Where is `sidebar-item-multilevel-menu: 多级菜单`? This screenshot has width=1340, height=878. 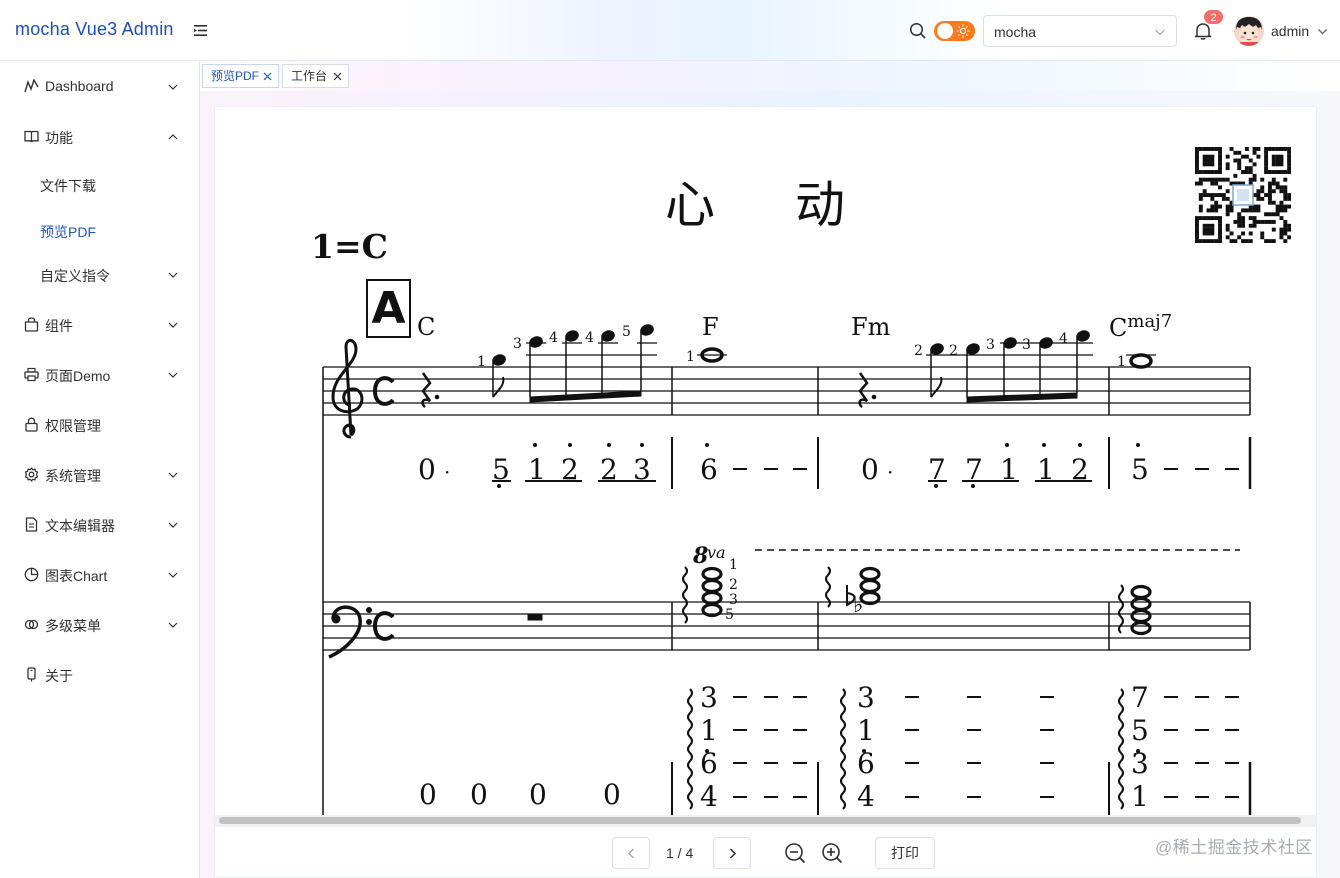 sidebar-item-multilevel-menu: 多级菜单 is located at coordinates (99, 624).